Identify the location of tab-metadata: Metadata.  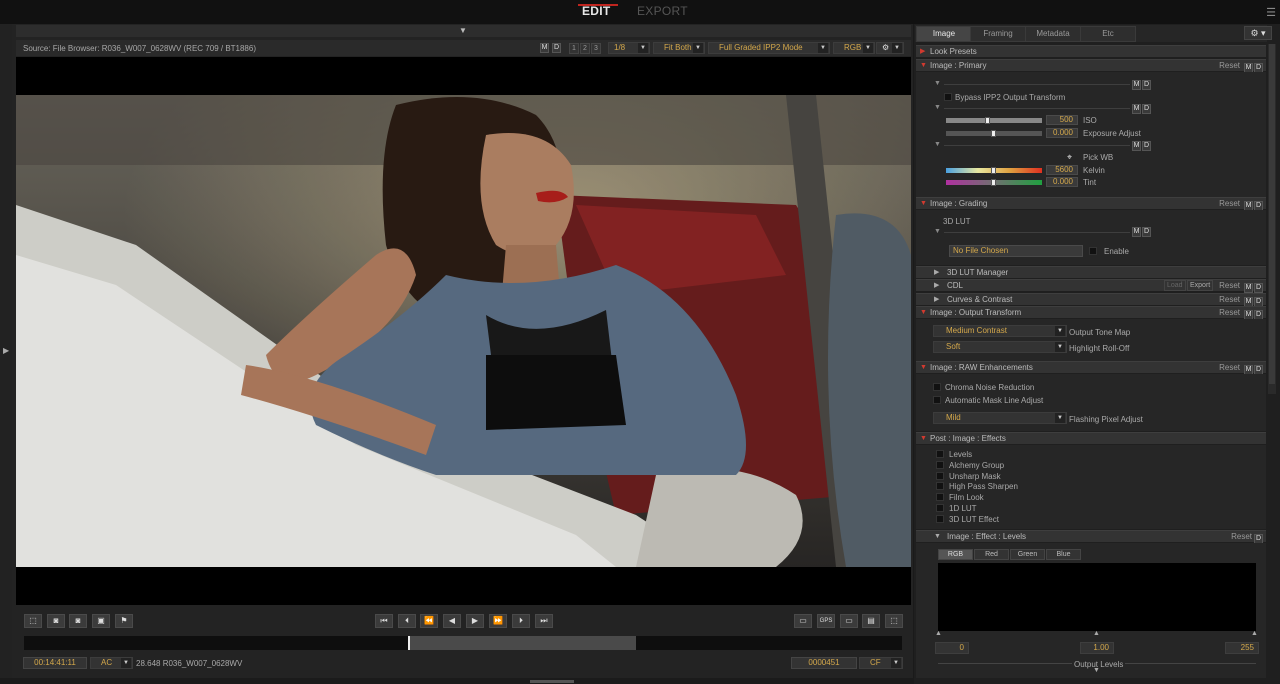
(1053, 34).